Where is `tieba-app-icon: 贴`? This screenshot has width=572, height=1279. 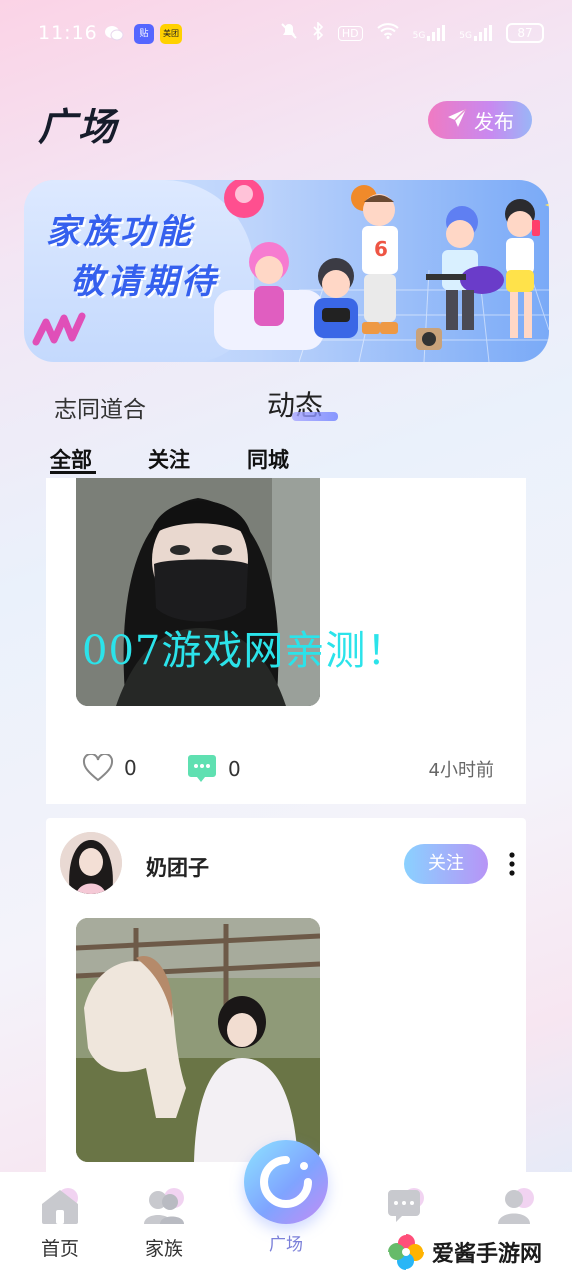 tieba-app-icon: 贴 is located at coordinates (144, 34).